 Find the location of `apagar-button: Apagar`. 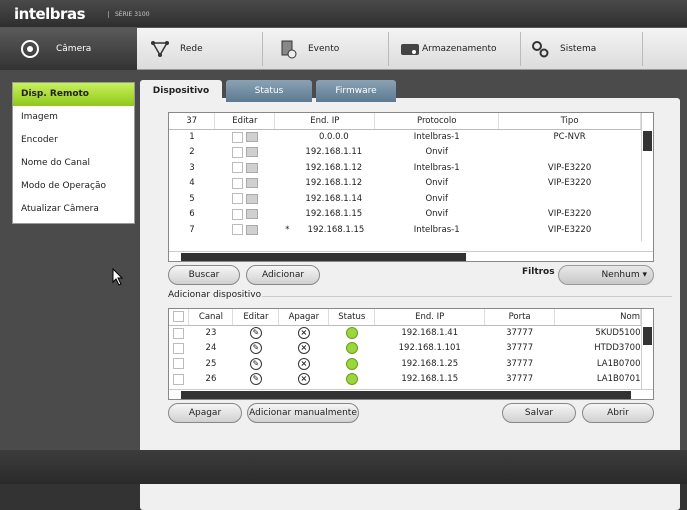

apagar-button: Apagar is located at coordinates (205, 413).